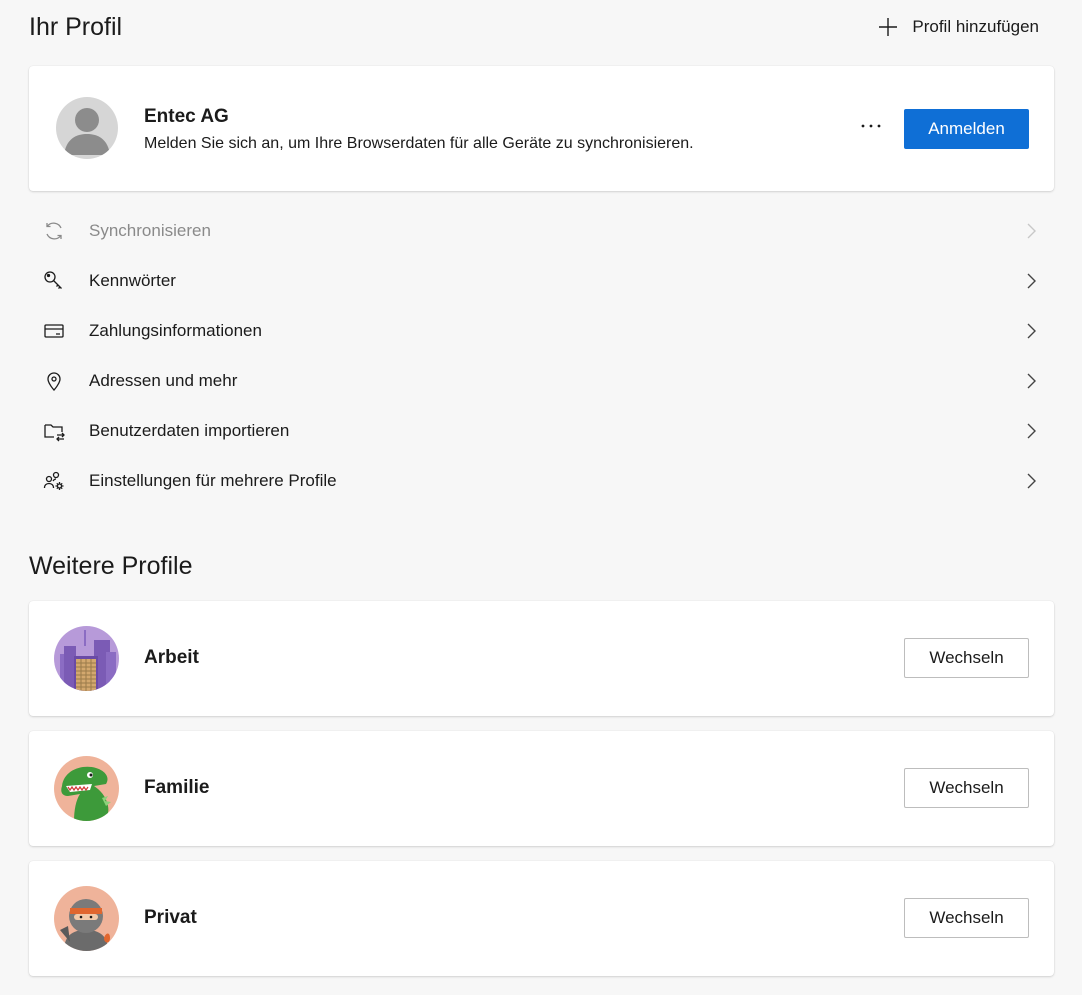  Describe the element at coordinates (888, 27) in the screenshot. I see `plus-icon` at that location.